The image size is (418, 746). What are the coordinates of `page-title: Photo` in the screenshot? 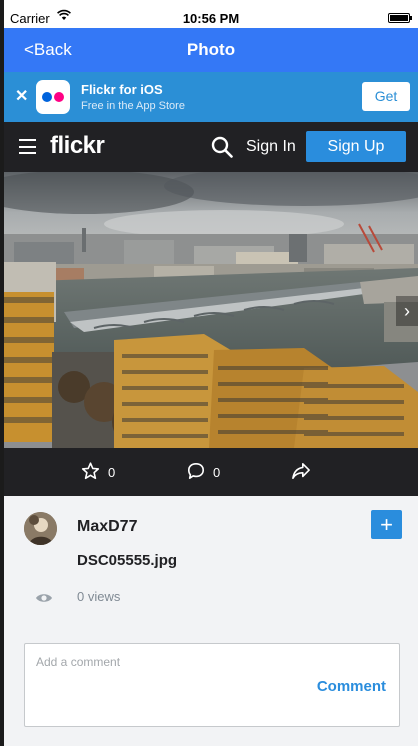 It's located at (211, 49).